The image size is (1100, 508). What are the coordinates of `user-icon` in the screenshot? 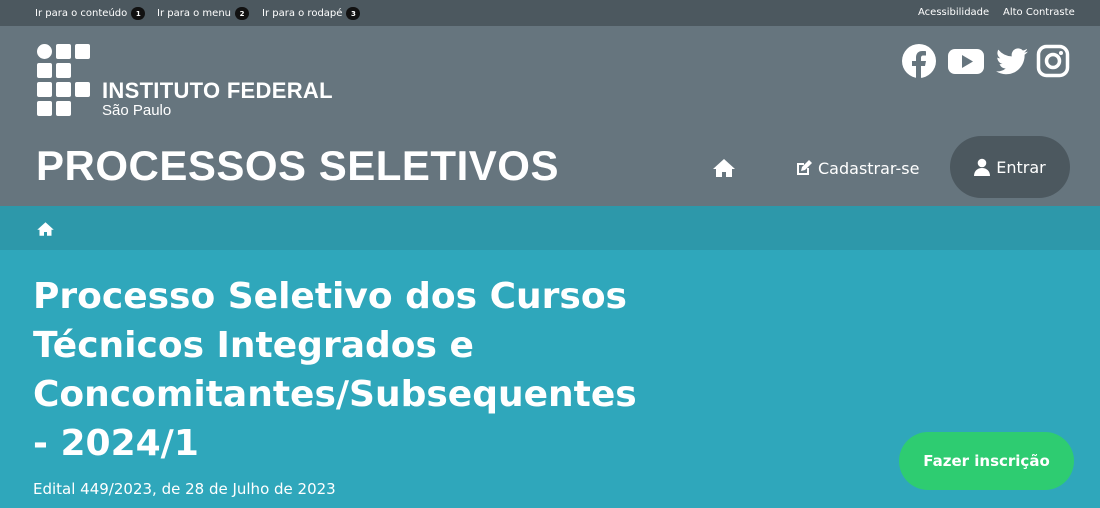 It's located at (982, 167).